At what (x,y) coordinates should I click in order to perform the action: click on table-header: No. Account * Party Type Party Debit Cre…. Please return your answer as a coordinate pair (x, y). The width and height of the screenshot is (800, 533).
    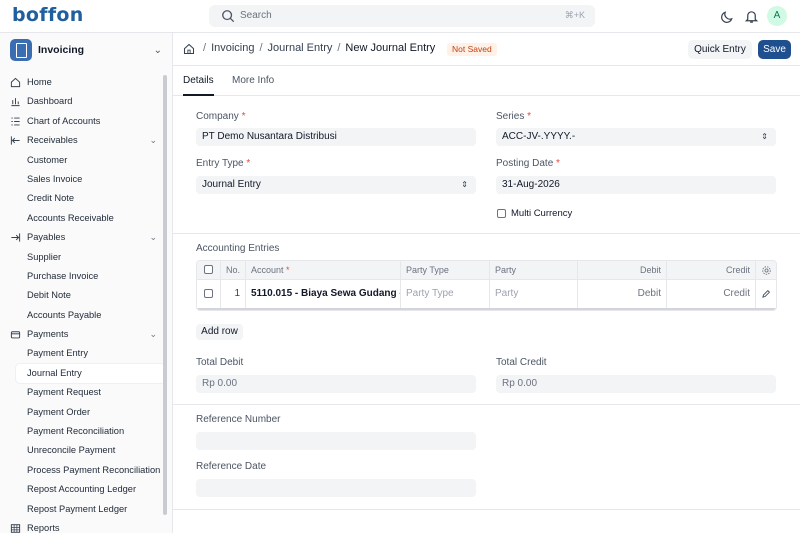
    Looking at the image, I should click on (486, 270).